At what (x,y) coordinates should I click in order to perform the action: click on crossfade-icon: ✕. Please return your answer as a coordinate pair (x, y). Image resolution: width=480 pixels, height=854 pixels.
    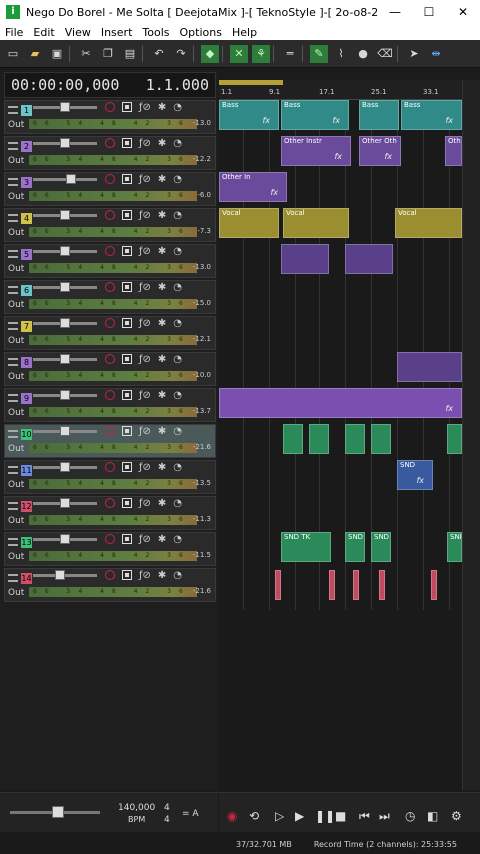
    Looking at the image, I should click on (239, 53).